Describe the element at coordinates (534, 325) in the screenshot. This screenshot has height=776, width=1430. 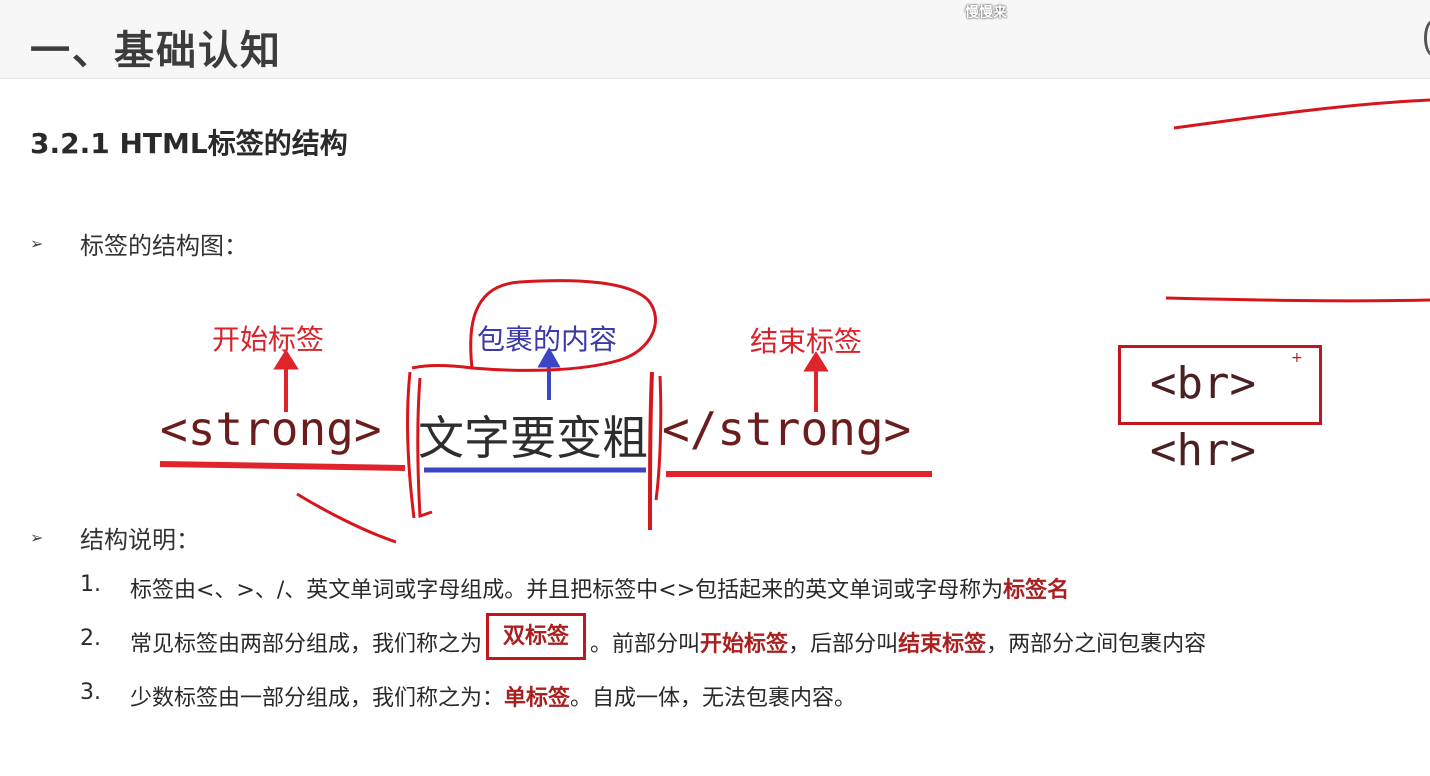
I see `content-label-circle` at that location.